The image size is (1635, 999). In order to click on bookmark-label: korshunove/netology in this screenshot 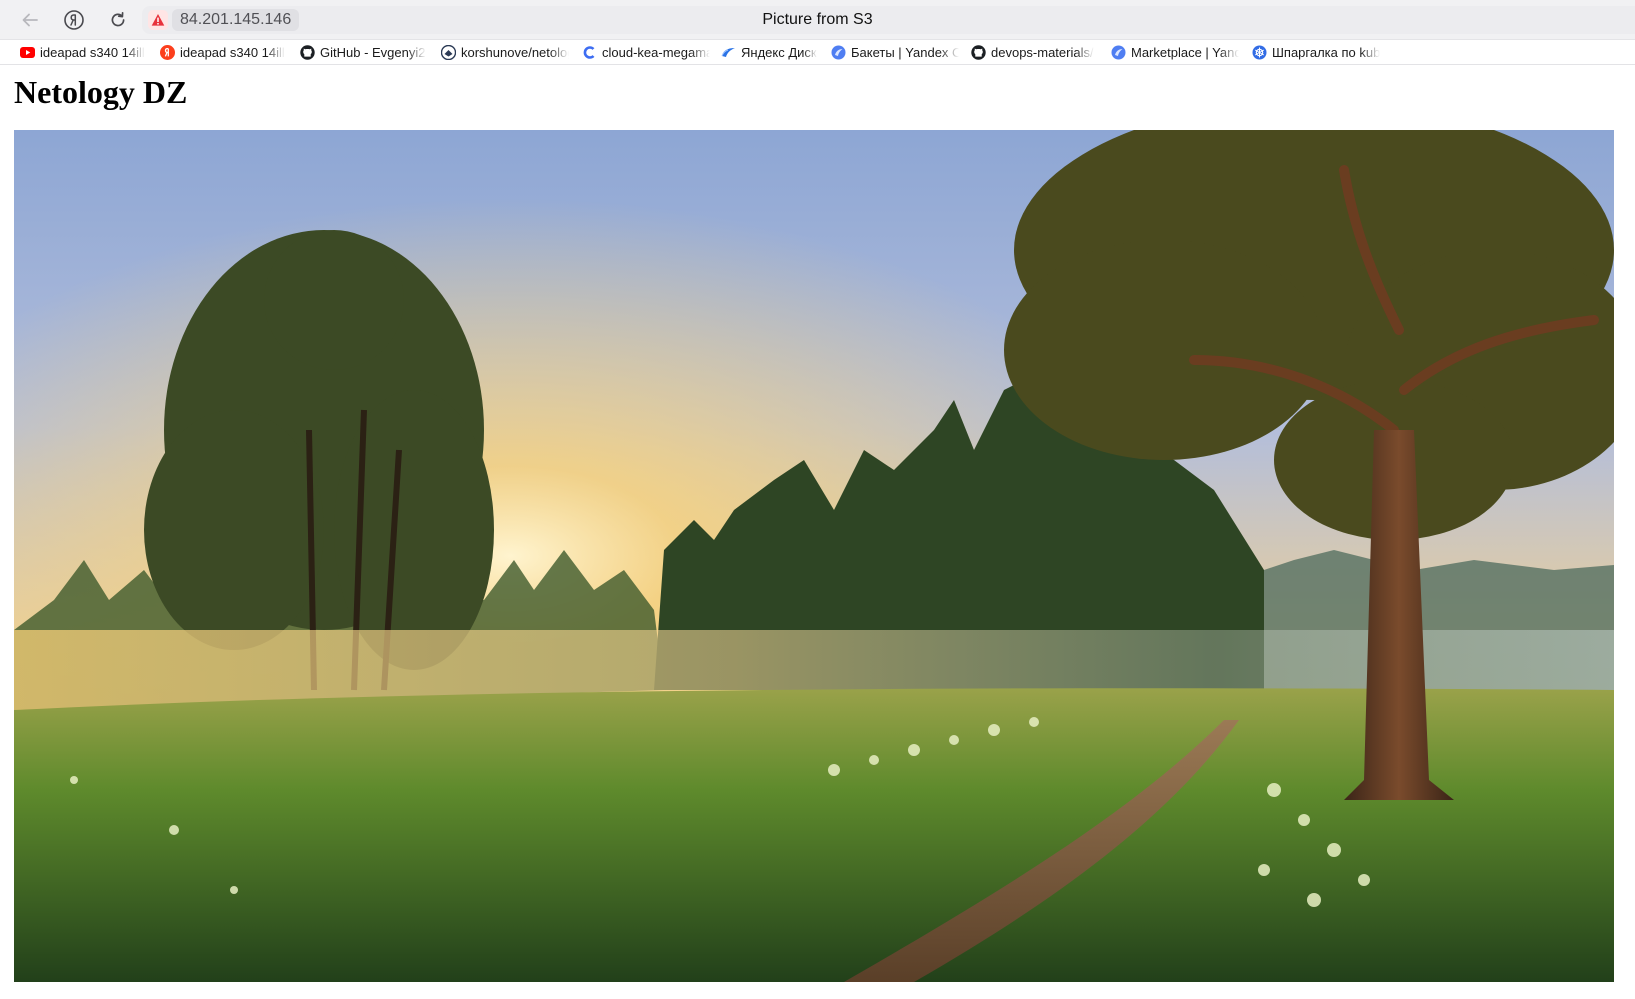, I will do `click(515, 52)`.